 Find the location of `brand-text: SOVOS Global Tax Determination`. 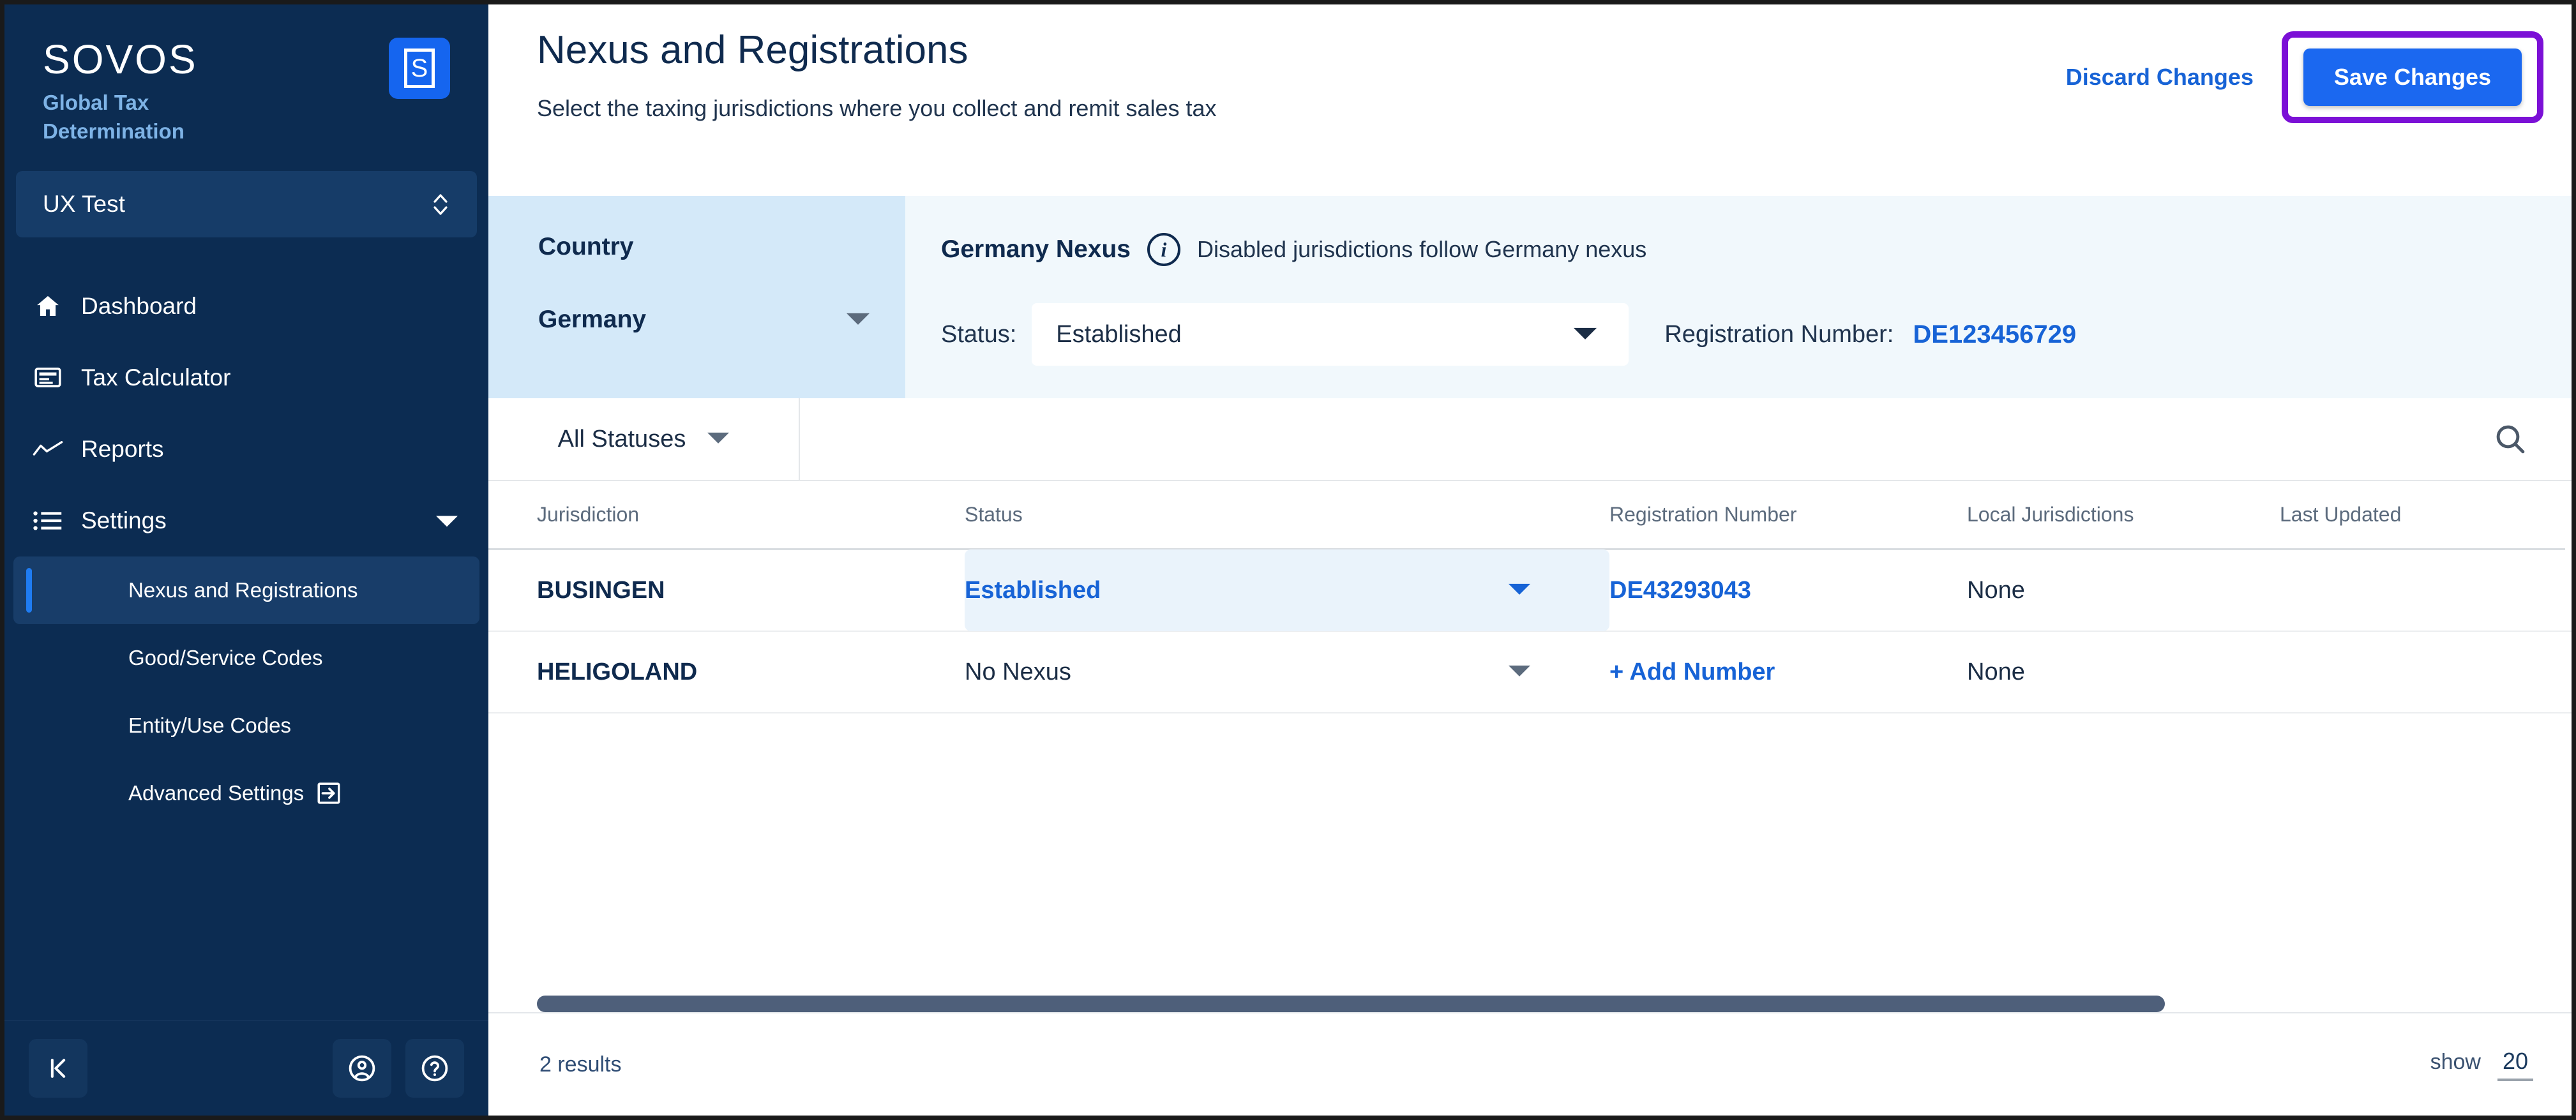

brand-text: SOVOS Global Tax Determination is located at coordinates (148, 90).